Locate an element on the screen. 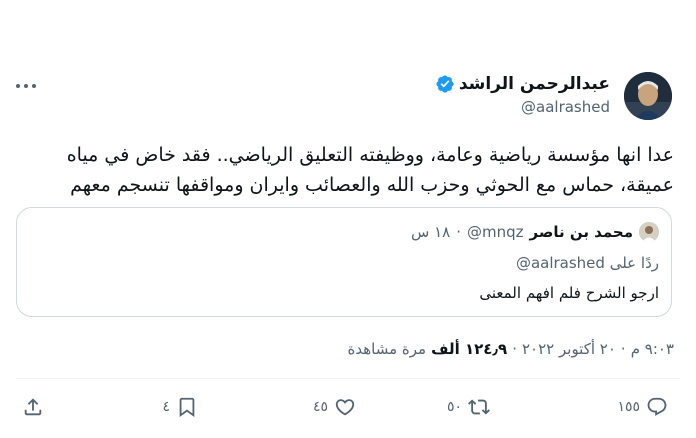 The height and width of the screenshot is (438, 696). bookmark-button: ٤ is located at coordinates (180, 407).